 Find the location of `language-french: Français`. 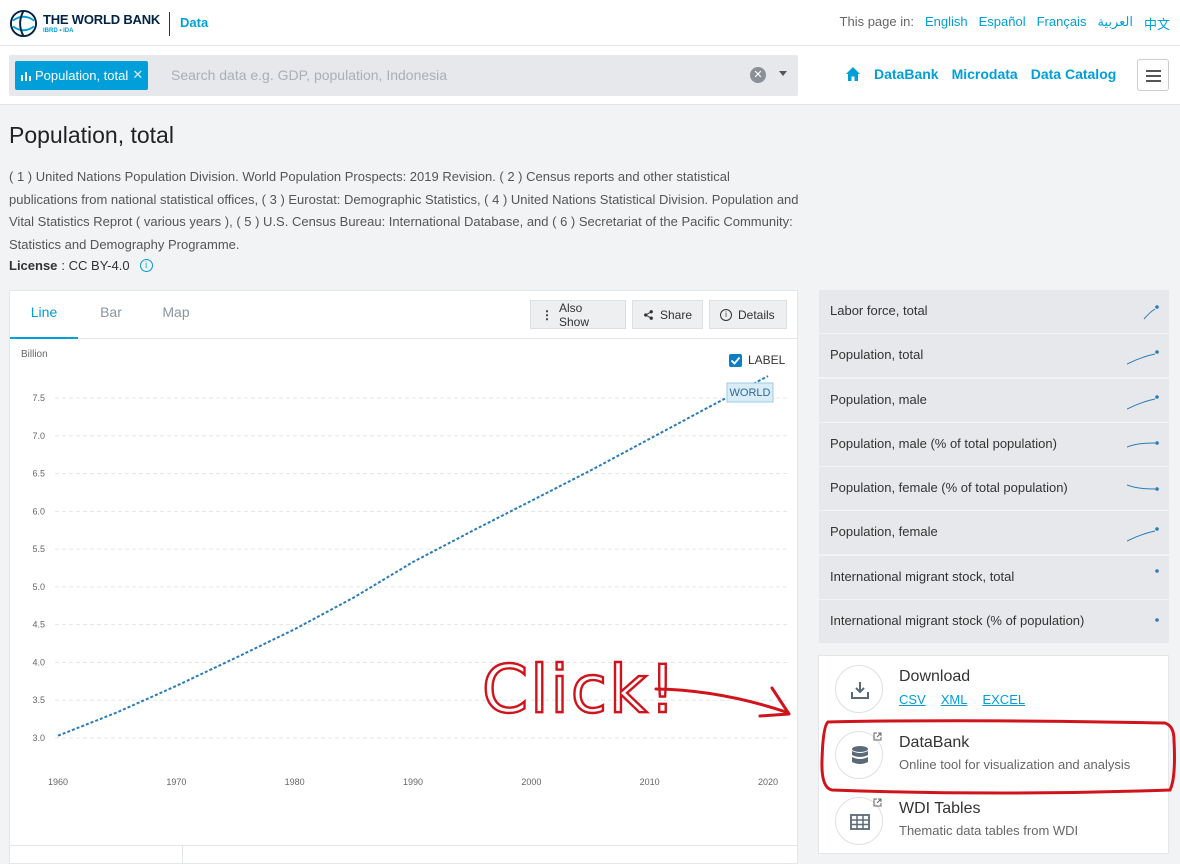

language-french: Français is located at coordinates (1062, 23).